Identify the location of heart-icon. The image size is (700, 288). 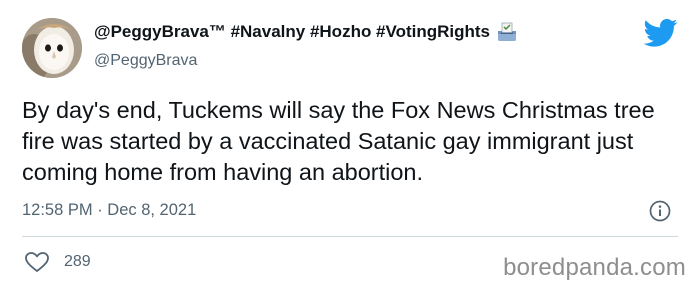
(37, 262).